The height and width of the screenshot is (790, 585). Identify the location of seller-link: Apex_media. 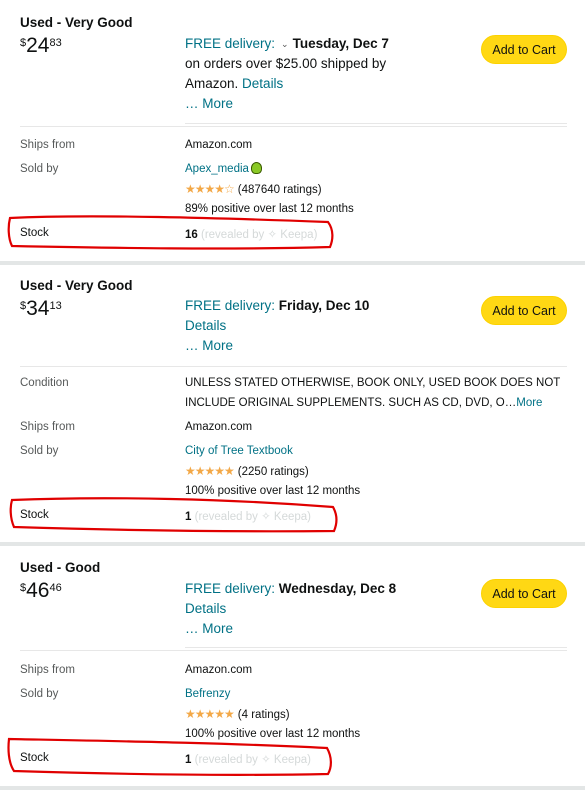
(223, 168).